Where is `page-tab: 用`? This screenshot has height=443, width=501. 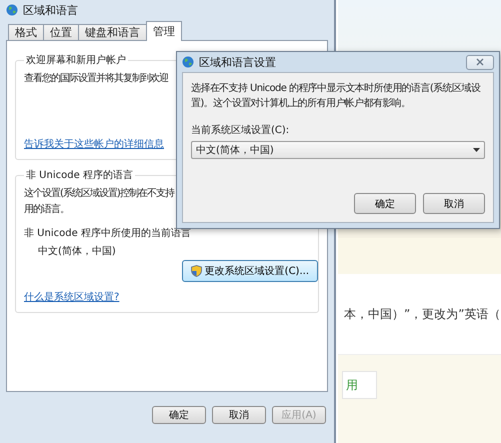
page-tab: 用 is located at coordinates (359, 385).